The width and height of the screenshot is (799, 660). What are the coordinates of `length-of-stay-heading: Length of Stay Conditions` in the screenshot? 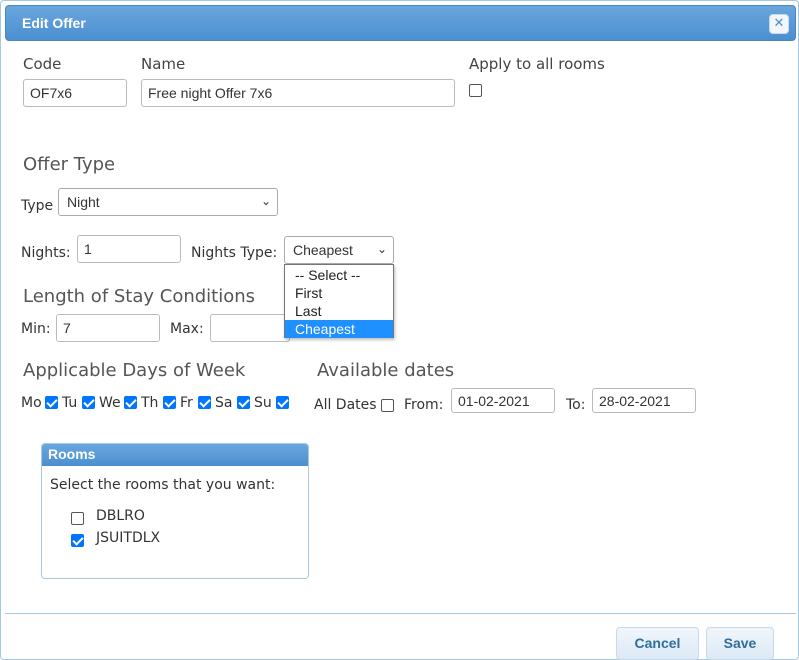 It's located at (139, 296).